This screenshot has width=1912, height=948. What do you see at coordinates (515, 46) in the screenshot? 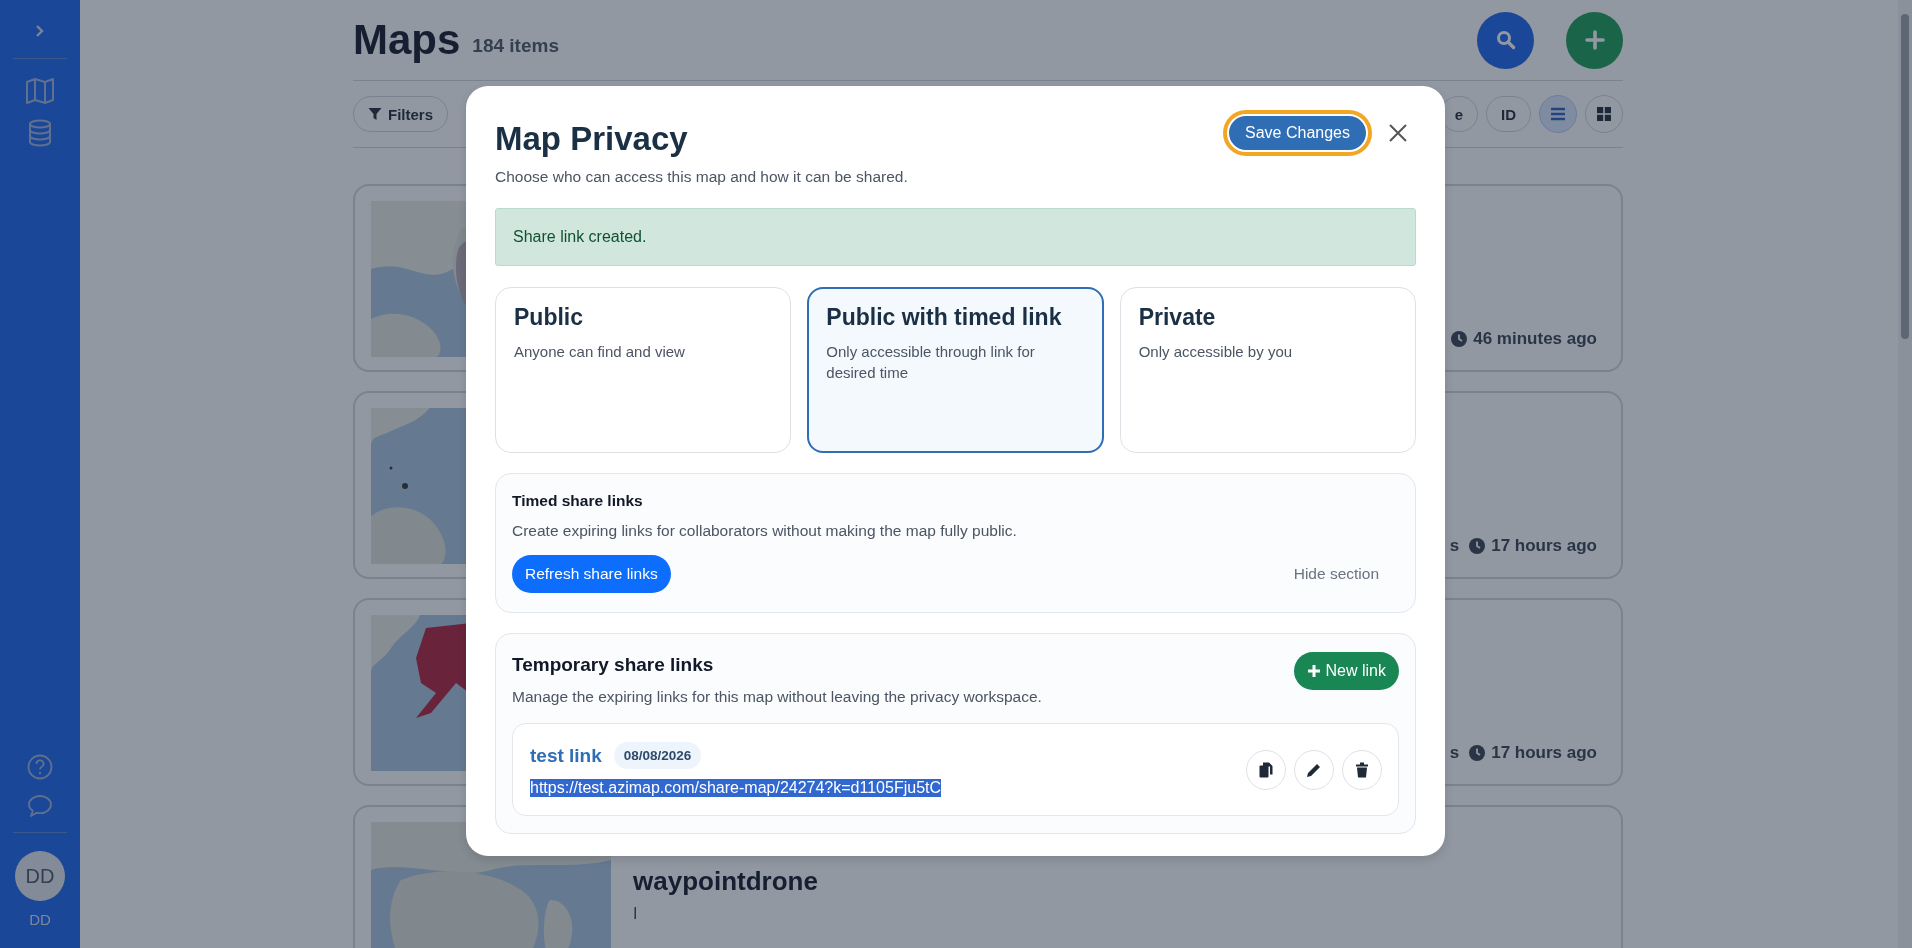
I see `item-count: 184 items` at bounding box center [515, 46].